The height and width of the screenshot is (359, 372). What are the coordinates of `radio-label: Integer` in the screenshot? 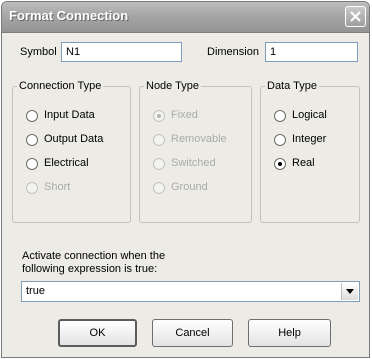 It's located at (309, 139).